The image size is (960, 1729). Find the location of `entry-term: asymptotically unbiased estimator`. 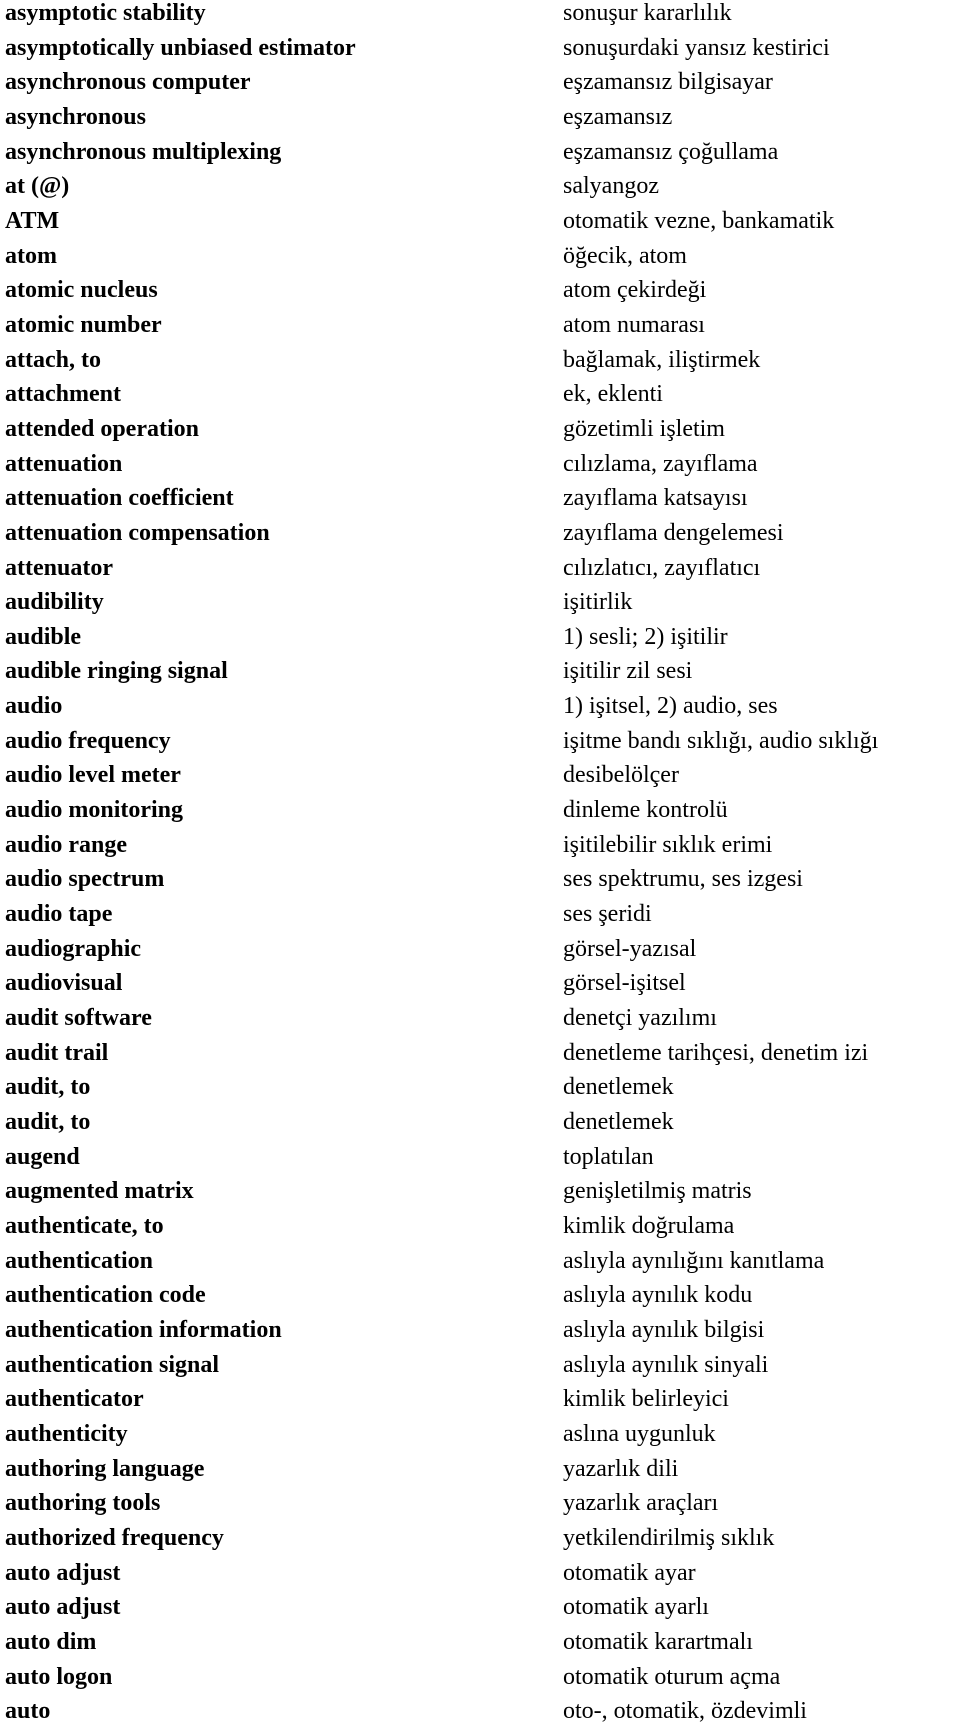

entry-term: asymptotically unbiased estimator is located at coordinates (180, 47).